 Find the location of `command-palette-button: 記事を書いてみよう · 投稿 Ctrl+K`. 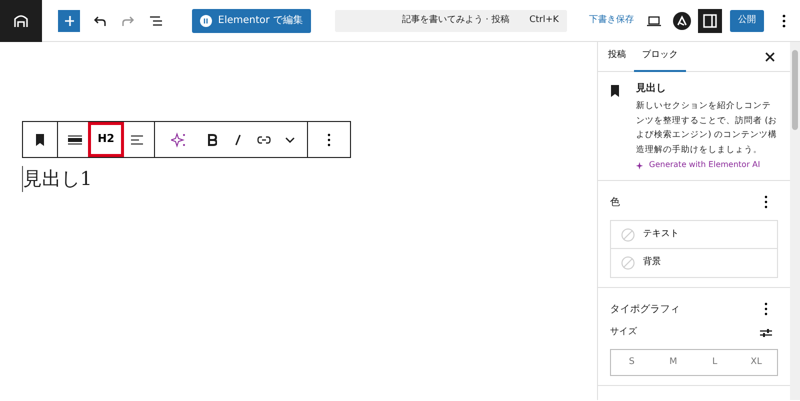

command-palette-button: 記事を書いてみよう · 投稿 Ctrl+K is located at coordinates (450, 21).